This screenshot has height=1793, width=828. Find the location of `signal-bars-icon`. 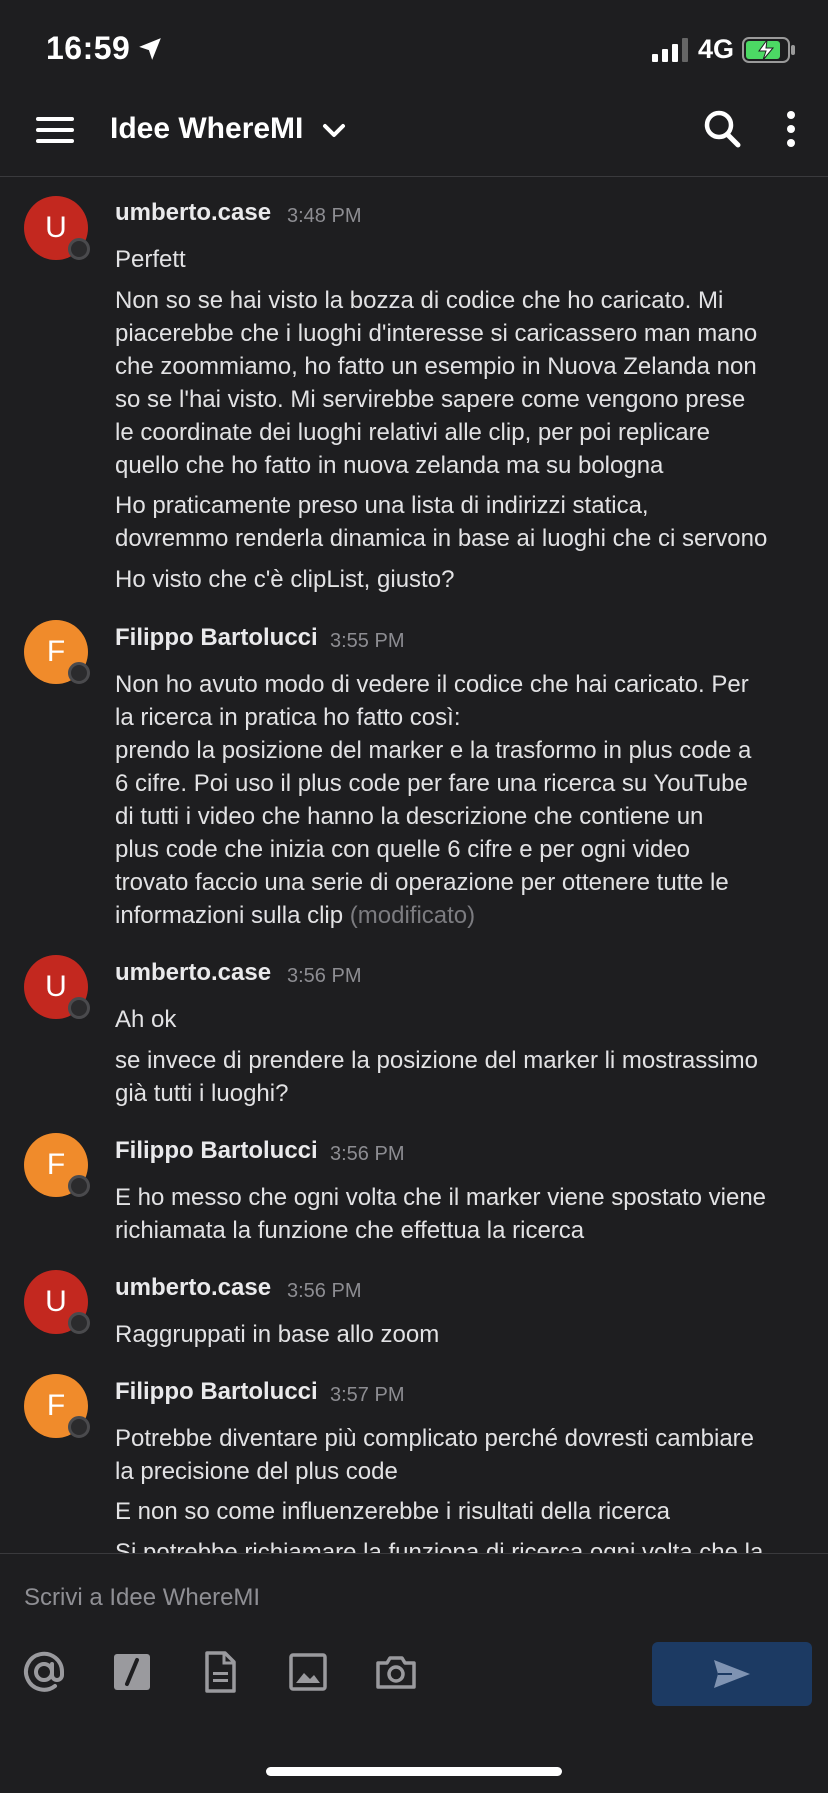

signal-bars-icon is located at coordinates (670, 50).